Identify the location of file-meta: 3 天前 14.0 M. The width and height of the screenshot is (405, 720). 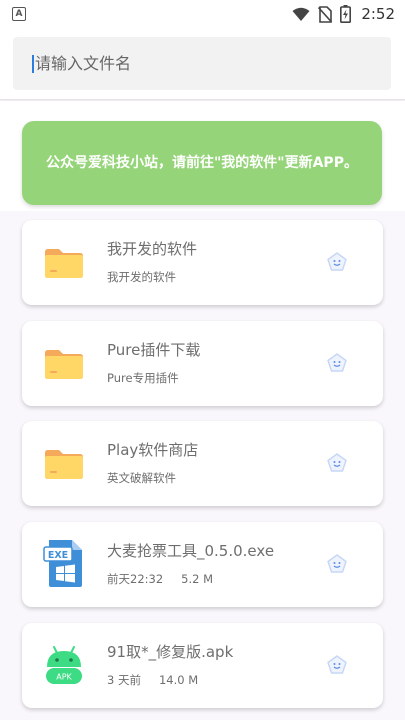
(152, 680).